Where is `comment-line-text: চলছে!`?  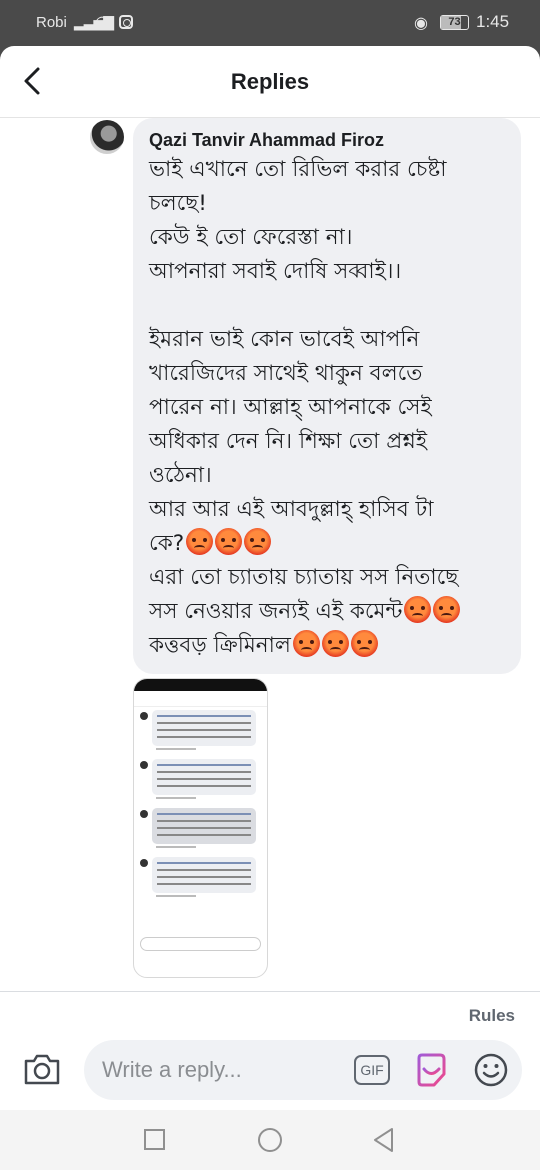
comment-line-text: চলছে! is located at coordinates (178, 203).